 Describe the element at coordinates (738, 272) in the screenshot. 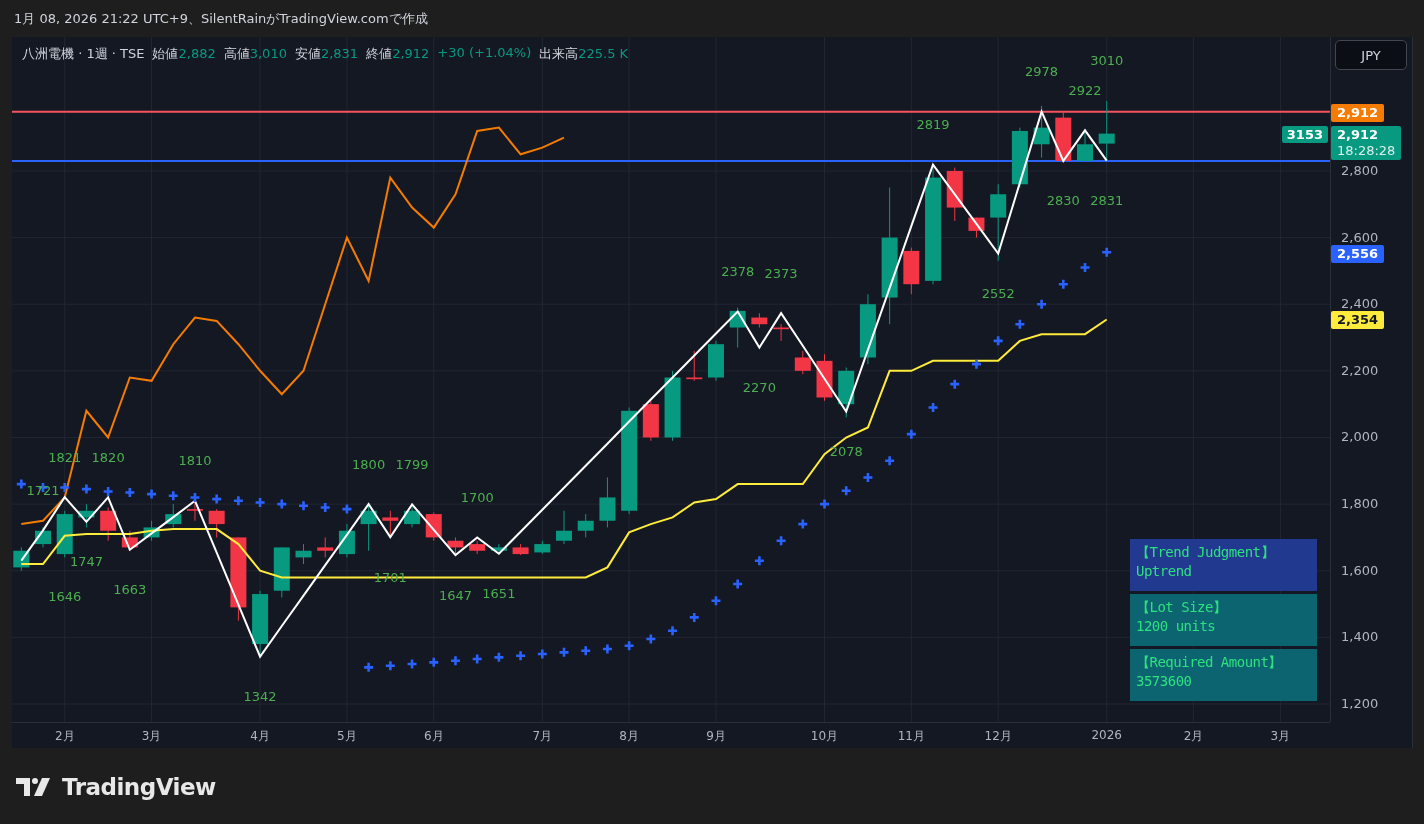

I see `pivot-label: 2378` at that location.